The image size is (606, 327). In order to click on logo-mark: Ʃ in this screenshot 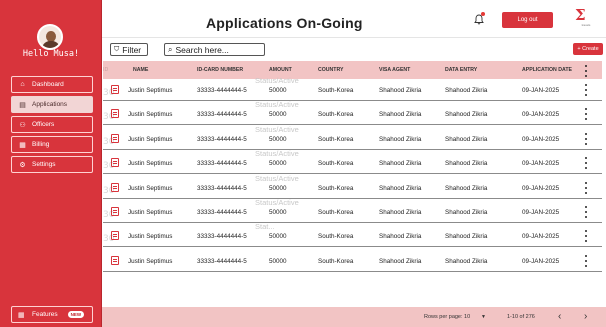, I will do `click(580, 15)`.